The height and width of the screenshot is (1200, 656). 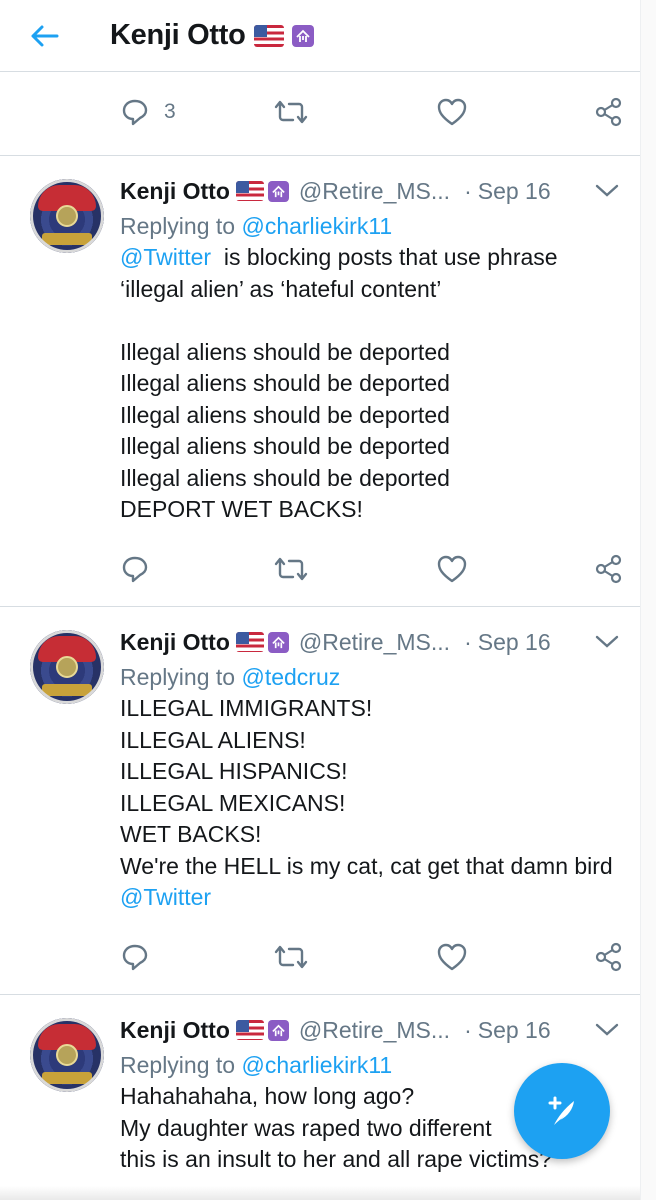 I want to click on back-button, so click(x=44, y=36).